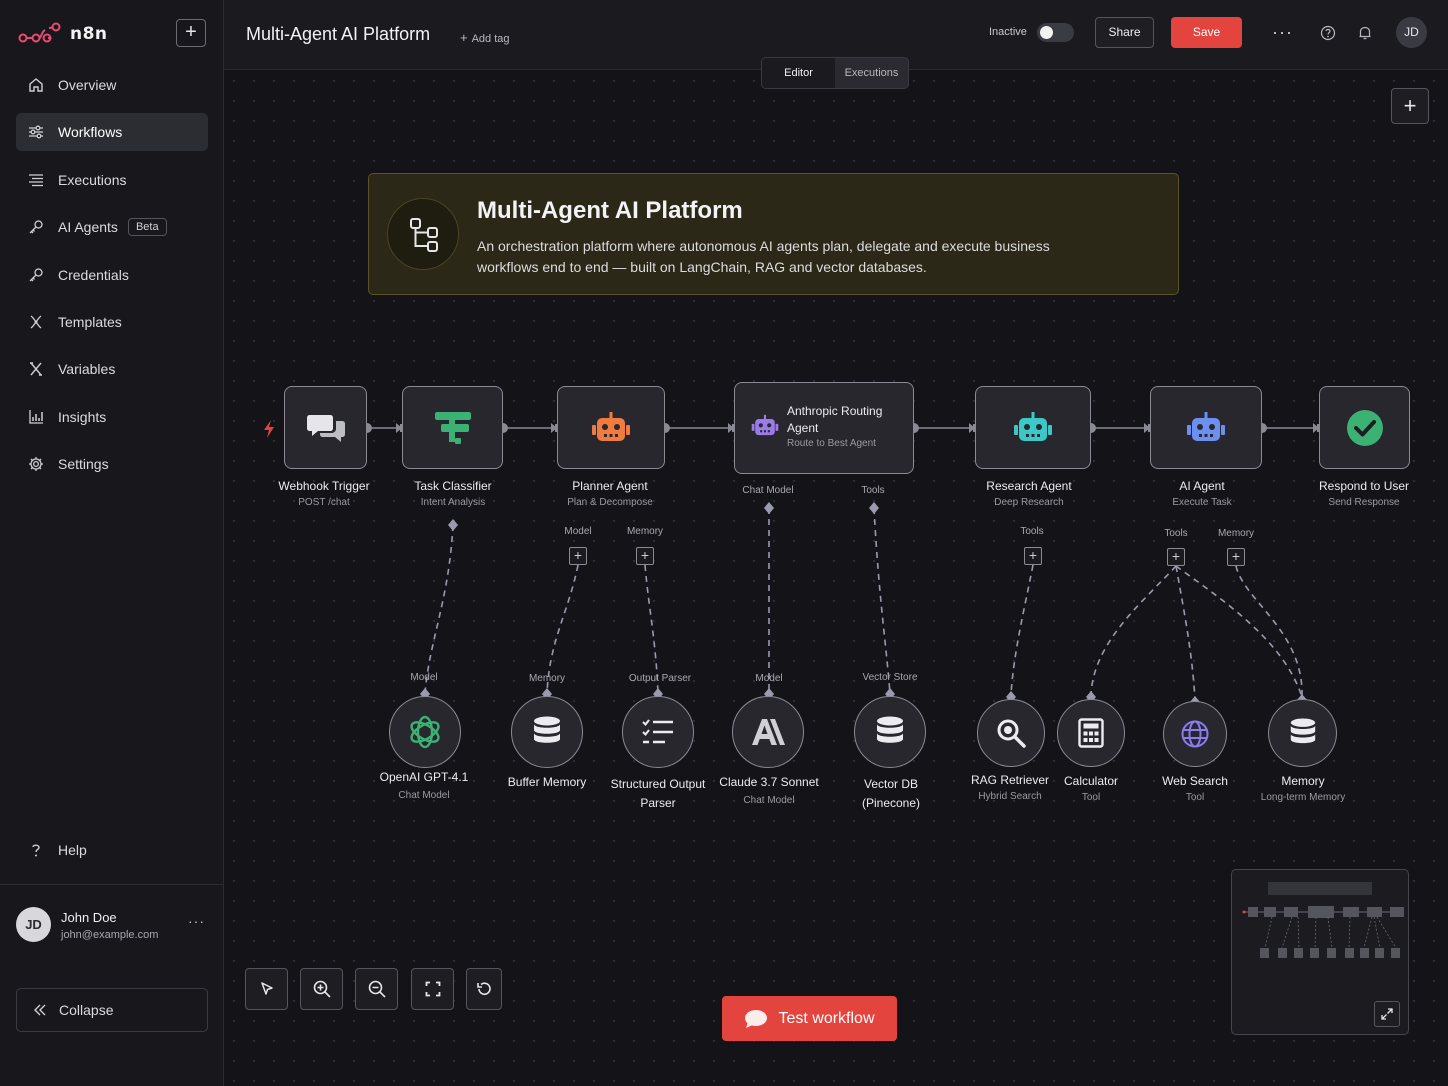 The height and width of the screenshot is (1086, 1448). Describe the element at coordinates (578, 556) in the screenshot. I see `add-model-button: +` at that location.